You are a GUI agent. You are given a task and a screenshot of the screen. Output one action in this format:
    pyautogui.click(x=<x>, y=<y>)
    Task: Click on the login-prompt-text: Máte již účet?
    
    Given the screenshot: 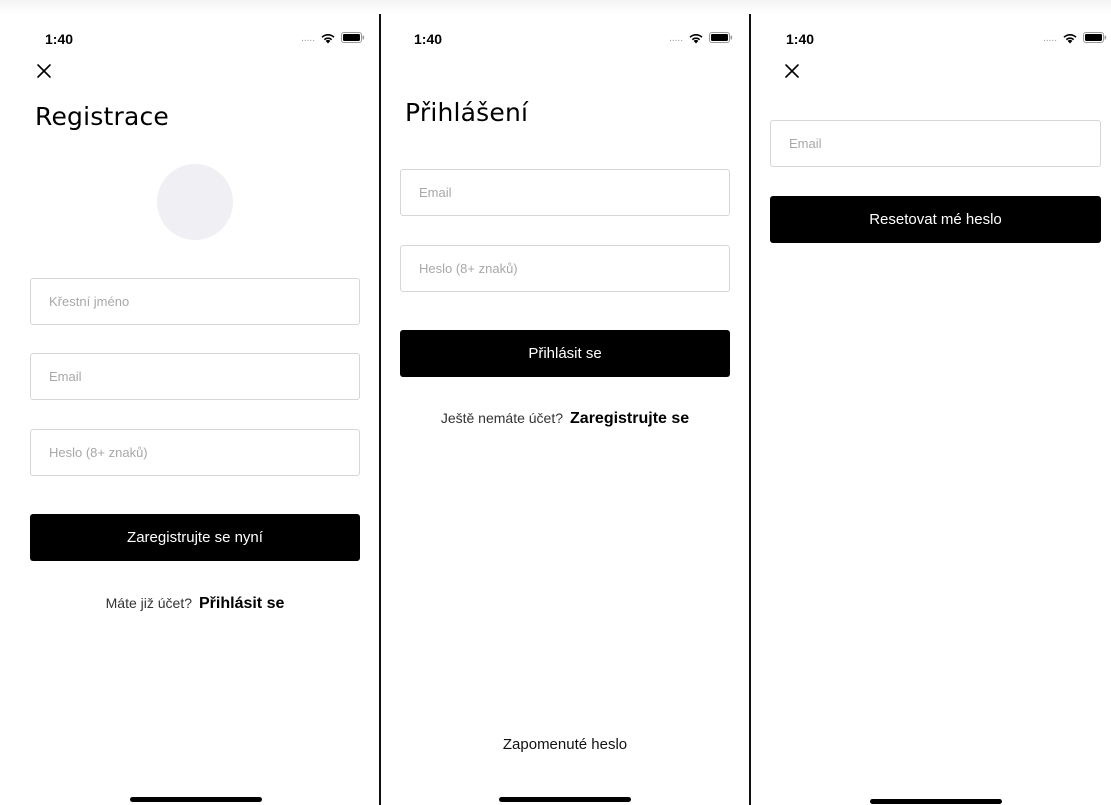 What is the action you would take?
    pyautogui.click(x=148, y=603)
    